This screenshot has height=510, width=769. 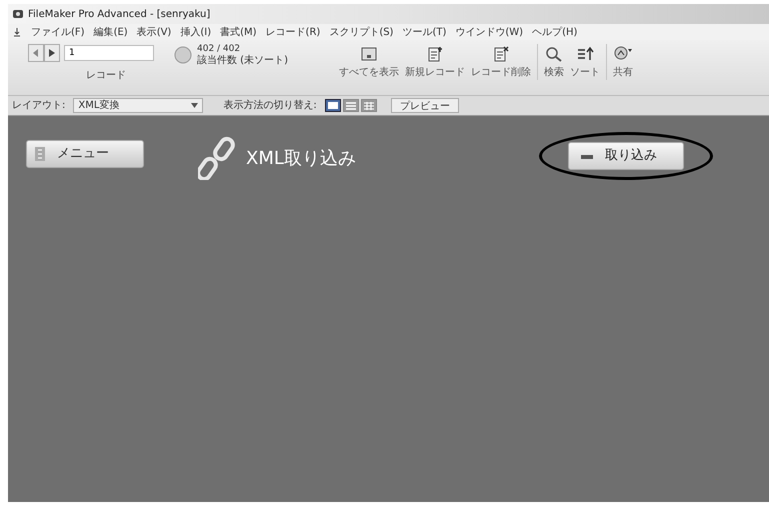 I want to click on next-record-button, so click(x=52, y=53).